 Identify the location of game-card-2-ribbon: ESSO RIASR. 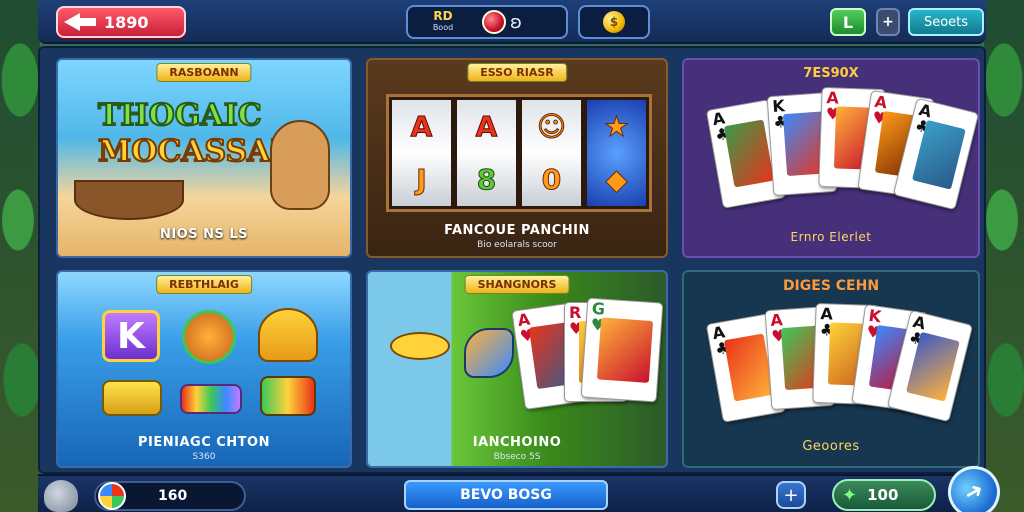
(517, 72).